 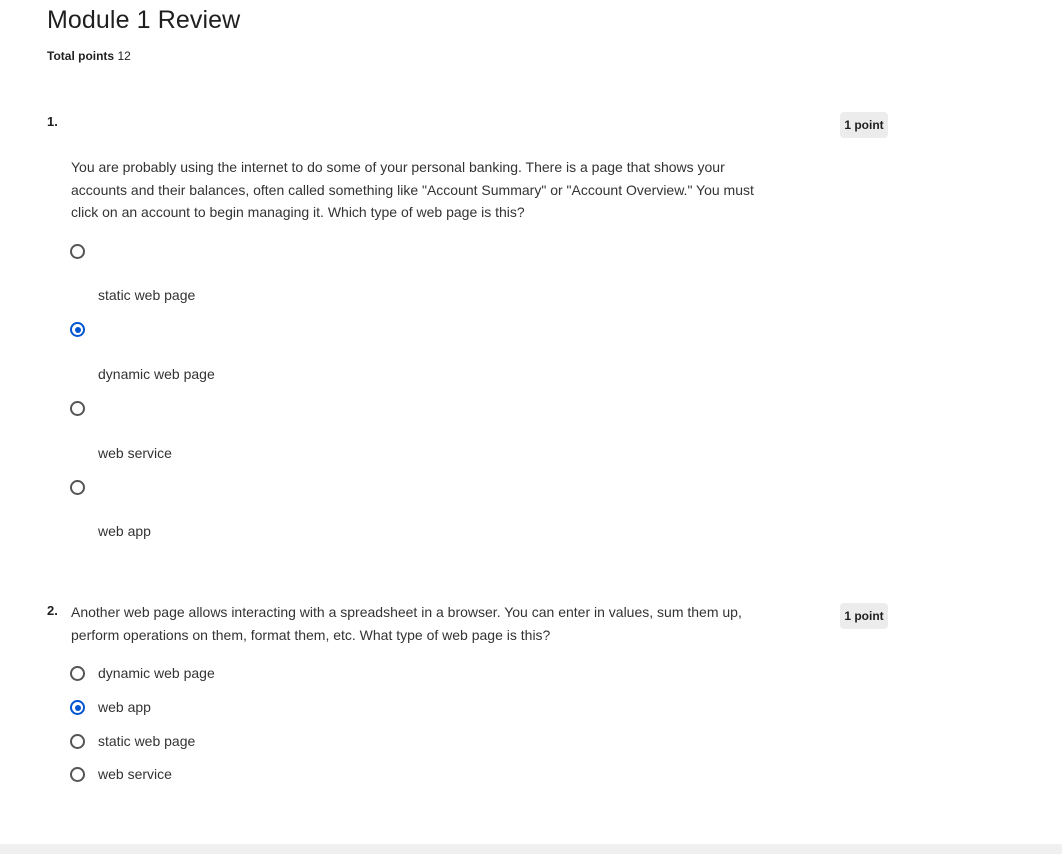 What do you see at coordinates (156, 374) in the screenshot?
I see `question-1-option-2-label: dynamic web page` at bounding box center [156, 374].